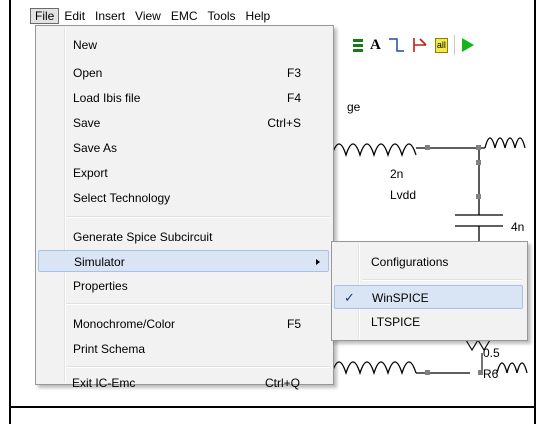 The height and width of the screenshot is (424, 542). I want to click on toolbar: A all, so click(413, 45).